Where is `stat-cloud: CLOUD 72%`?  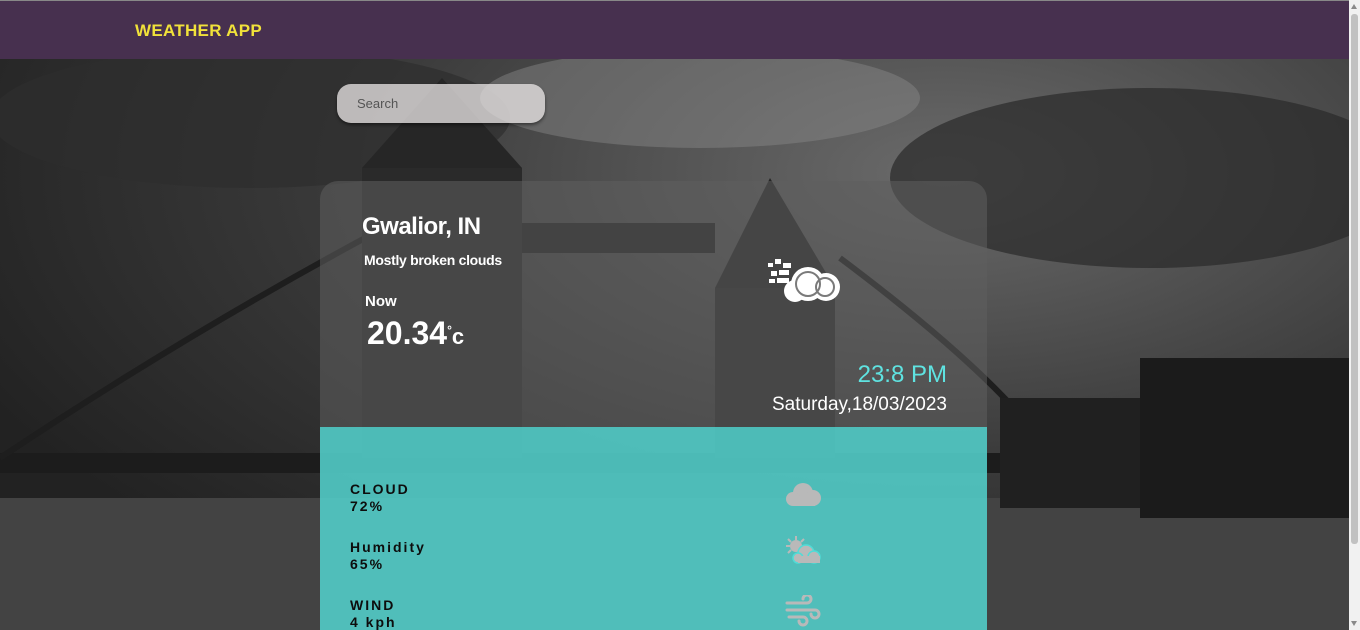
stat-cloud: CLOUD 72% is located at coordinates (380, 498).